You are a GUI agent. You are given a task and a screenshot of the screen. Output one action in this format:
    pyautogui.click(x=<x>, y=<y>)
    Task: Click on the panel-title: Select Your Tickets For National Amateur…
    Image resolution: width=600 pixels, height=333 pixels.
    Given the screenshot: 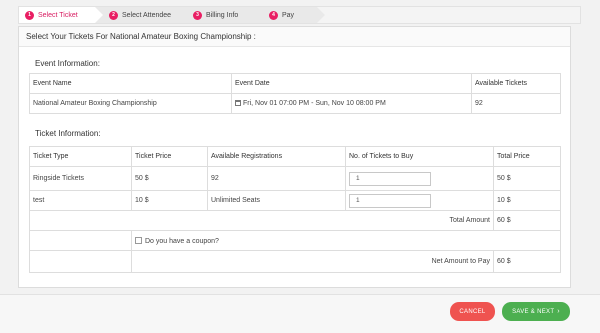 What is the action you would take?
    pyautogui.click(x=294, y=37)
    